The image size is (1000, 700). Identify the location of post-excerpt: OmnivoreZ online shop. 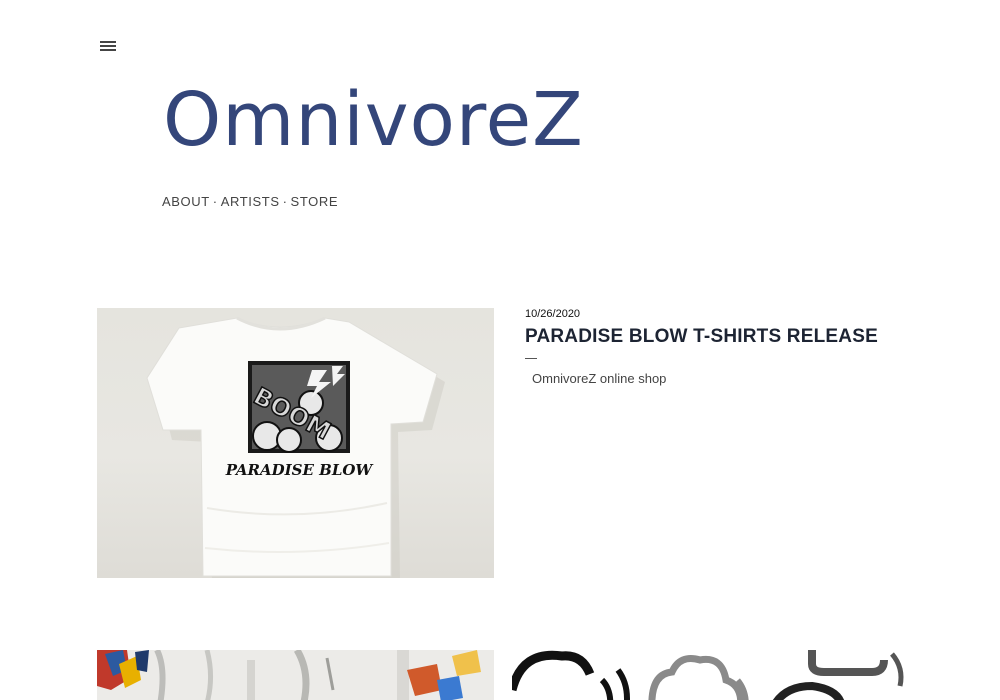
(599, 378).